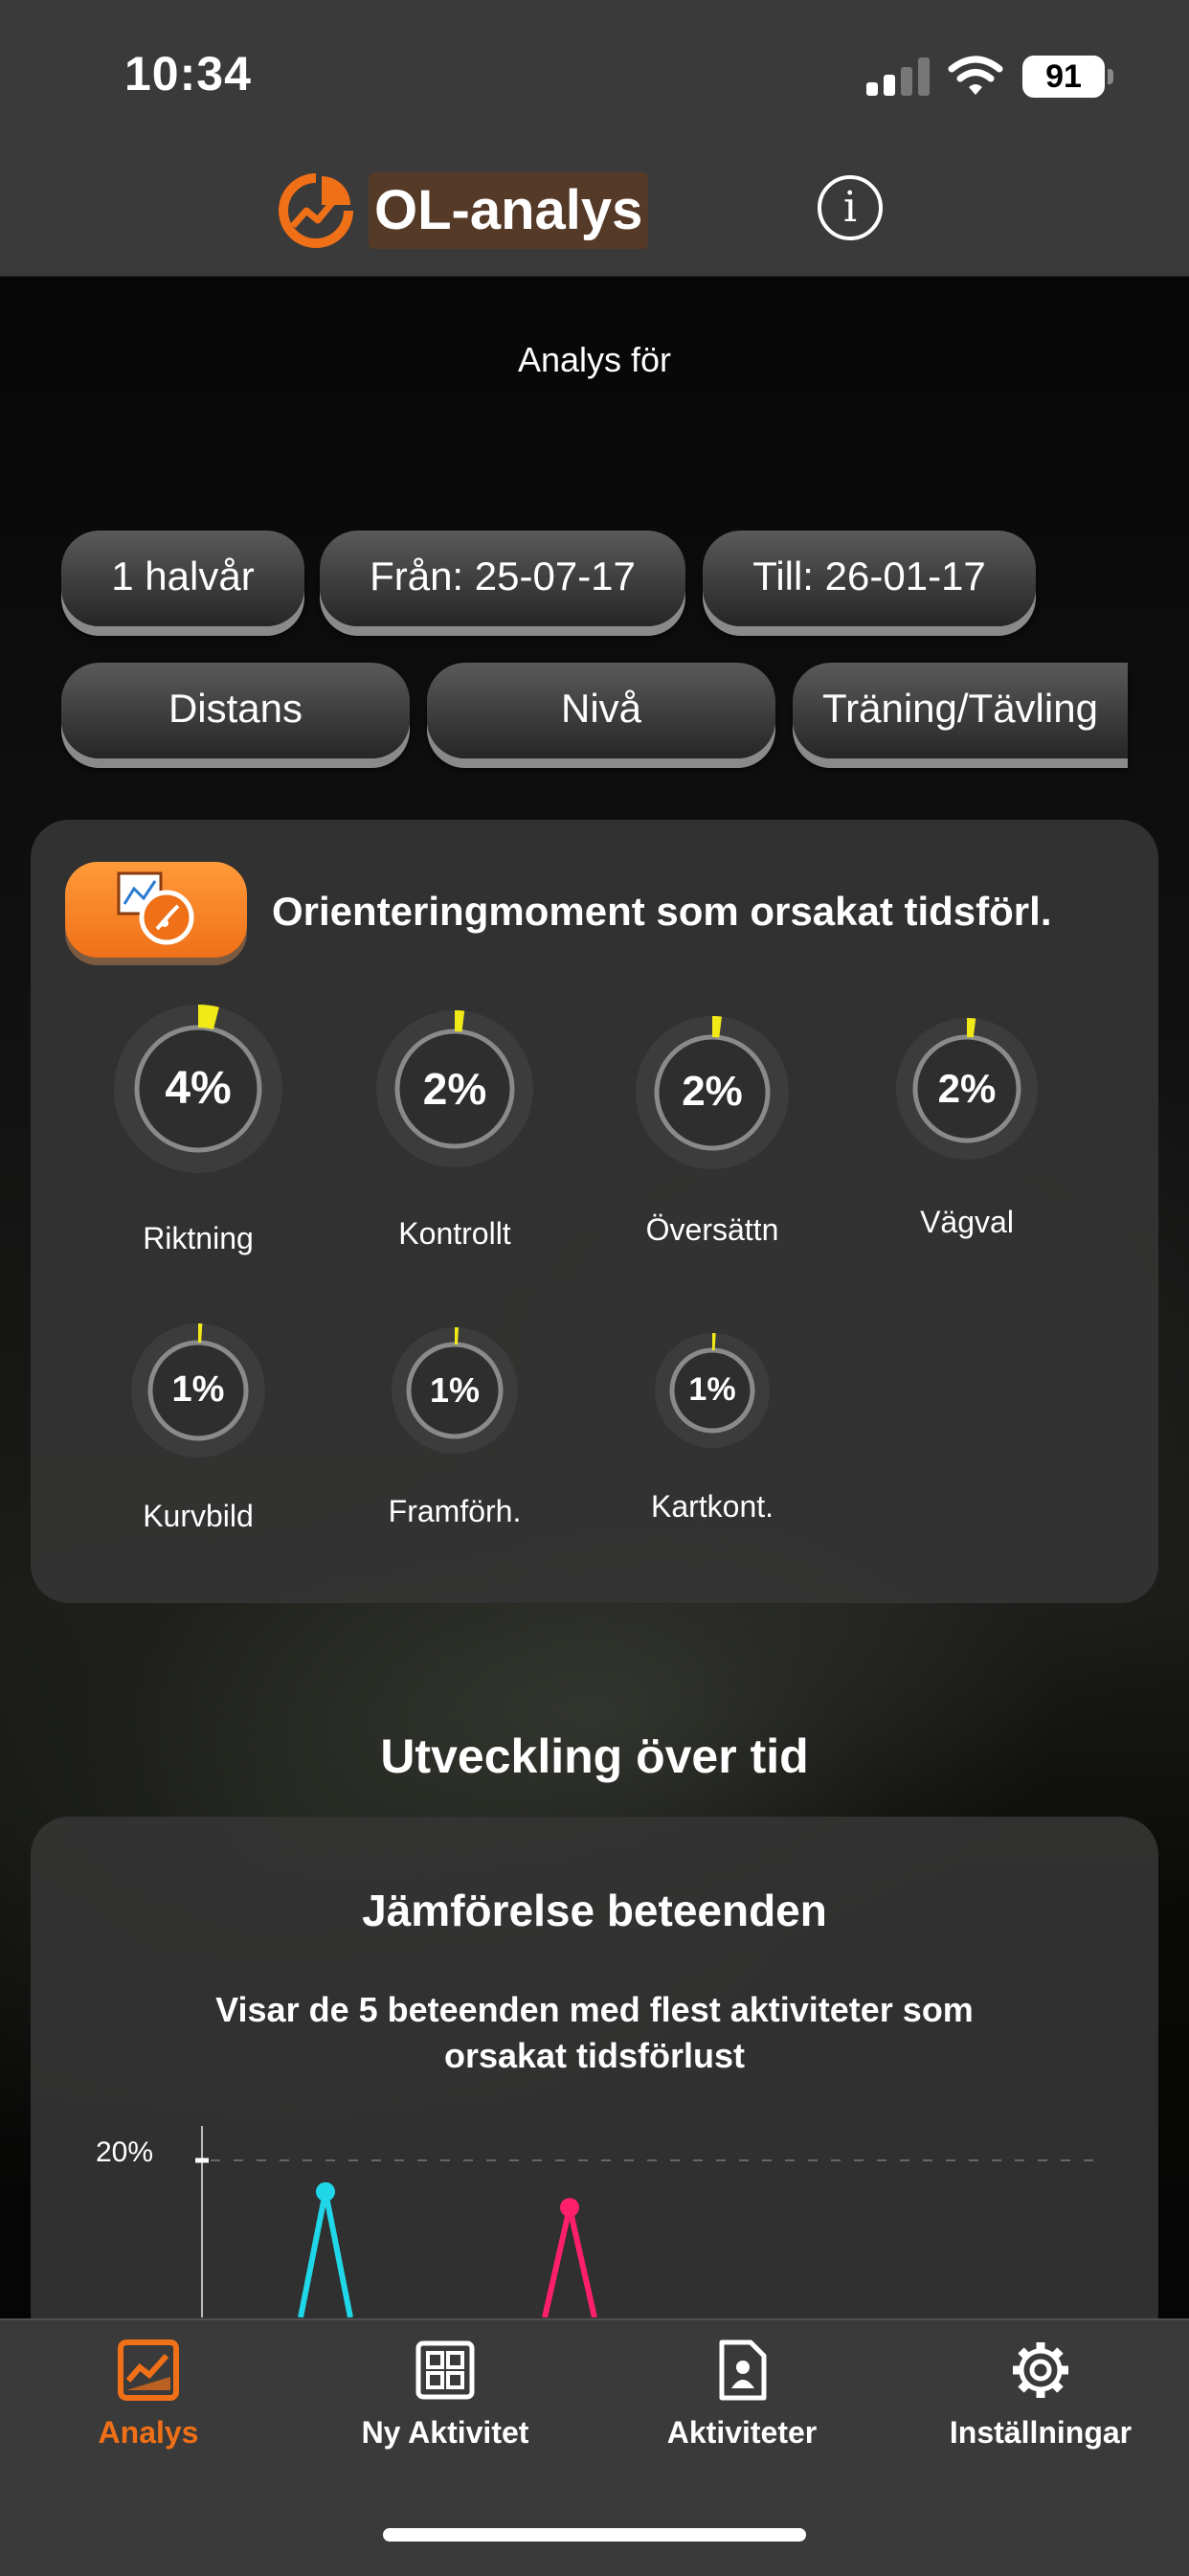 The width and height of the screenshot is (1189, 2576). I want to click on comparison-chart: 20%, so click(596, 2221).